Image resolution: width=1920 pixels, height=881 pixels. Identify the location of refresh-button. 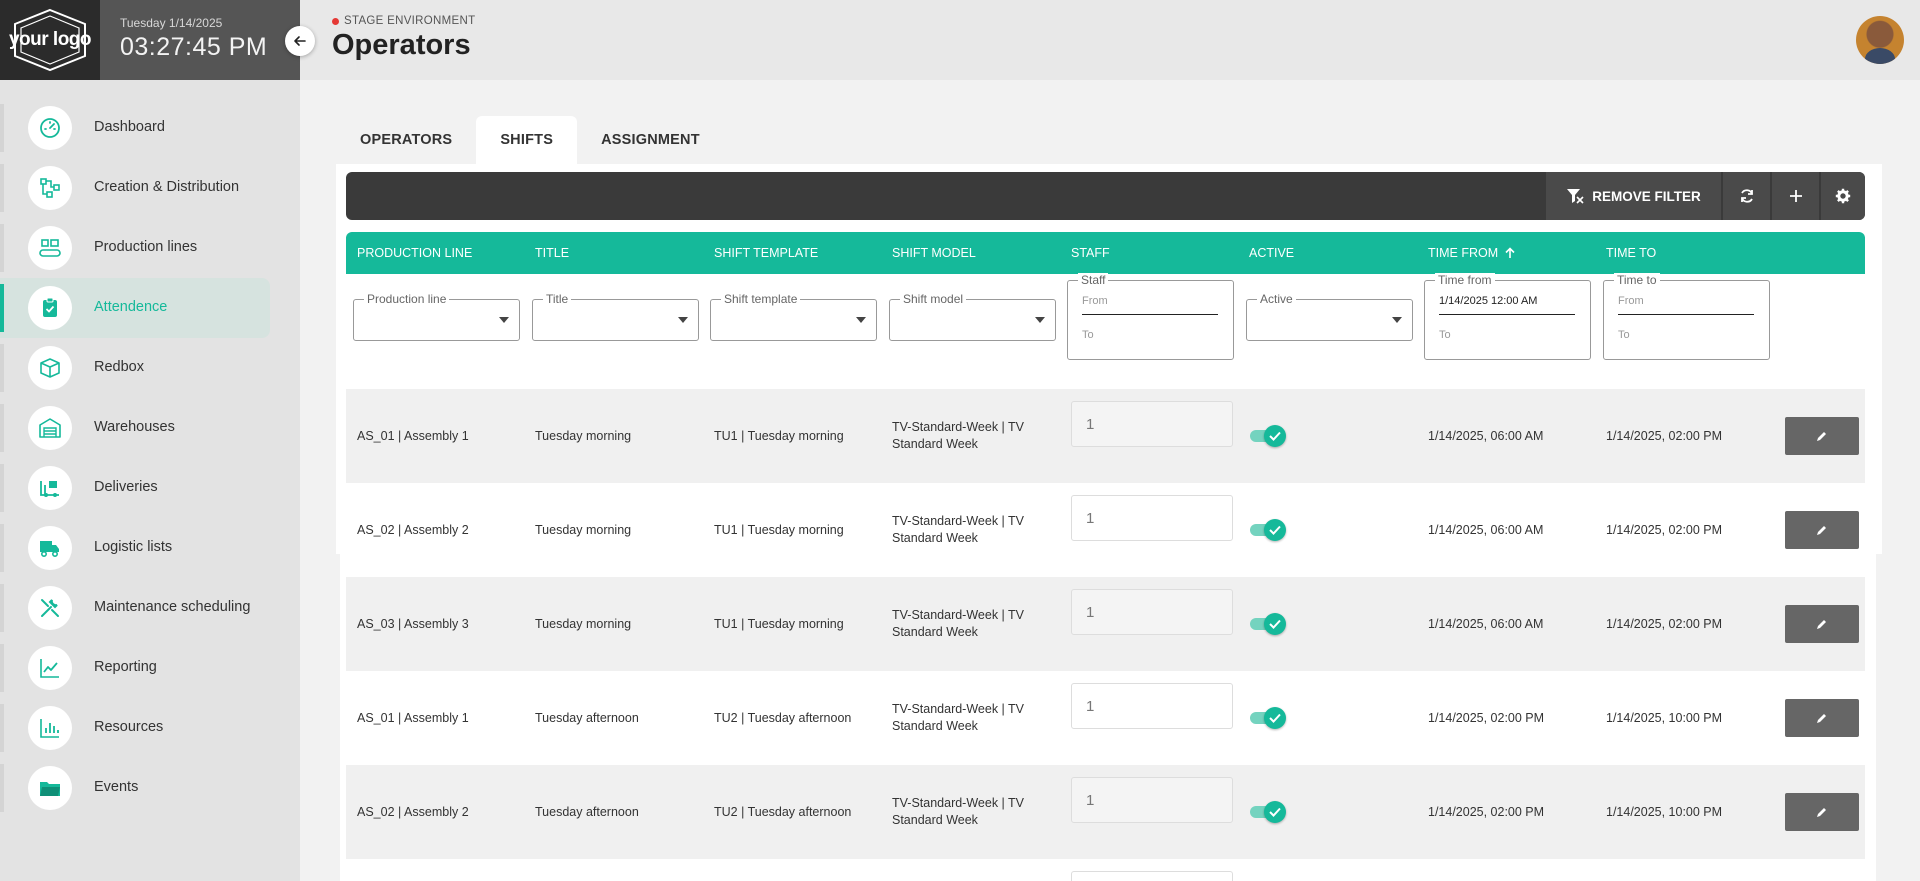
(1746, 196).